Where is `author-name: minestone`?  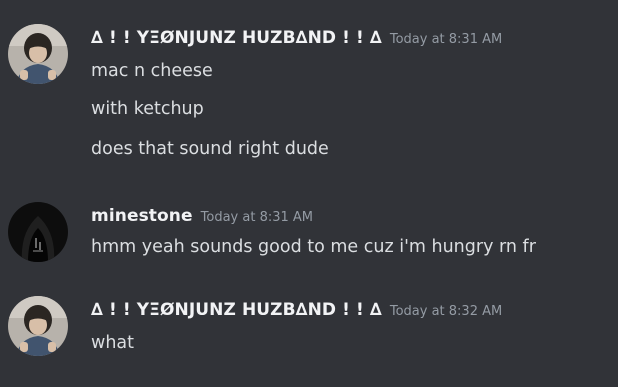 author-name: minestone is located at coordinates (142, 216).